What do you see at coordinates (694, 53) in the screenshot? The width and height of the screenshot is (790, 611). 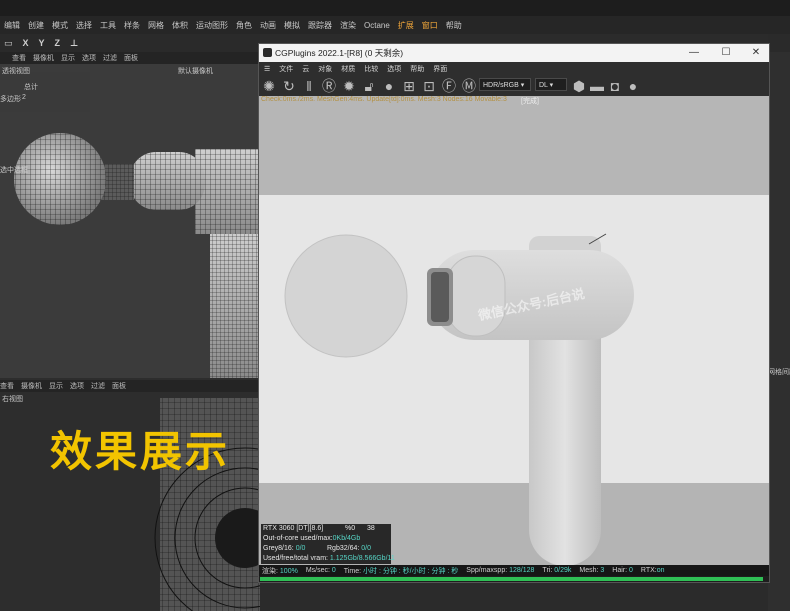 I see `minimize-icon: —` at bounding box center [694, 53].